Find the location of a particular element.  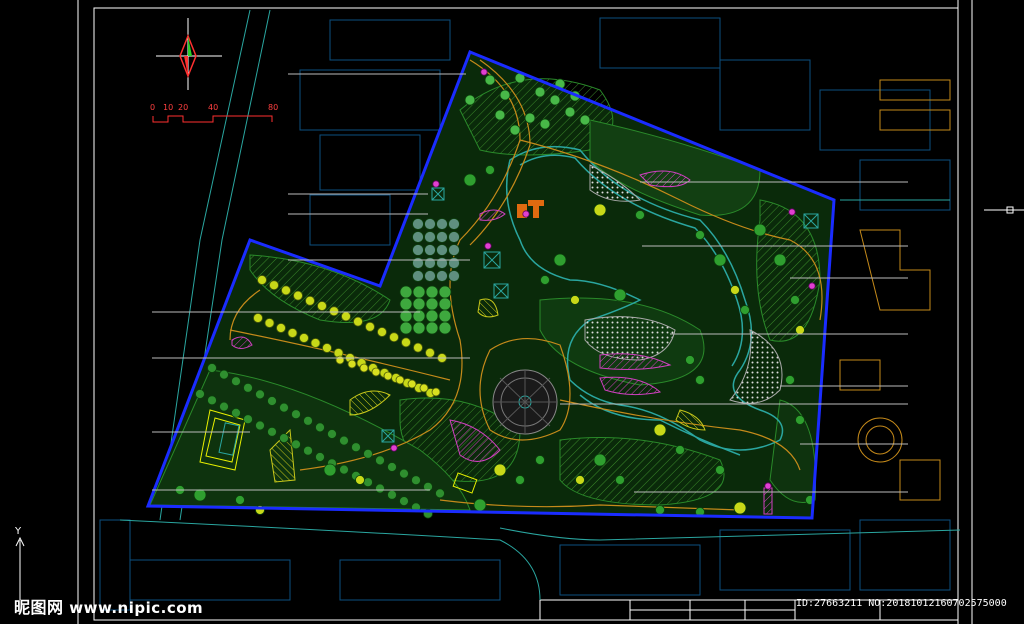

scale-label-40: 40 is located at coordinates (213, 107).